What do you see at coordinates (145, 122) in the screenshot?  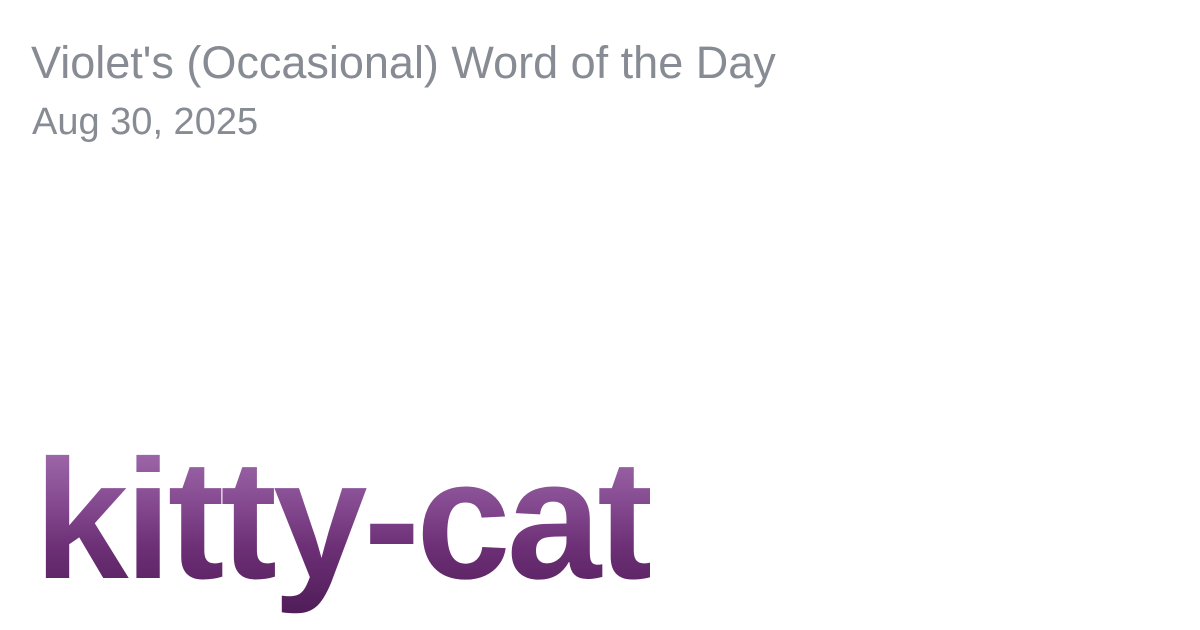 I see `post-date: Aug 30, 2025` at bounding box center [145, 122].